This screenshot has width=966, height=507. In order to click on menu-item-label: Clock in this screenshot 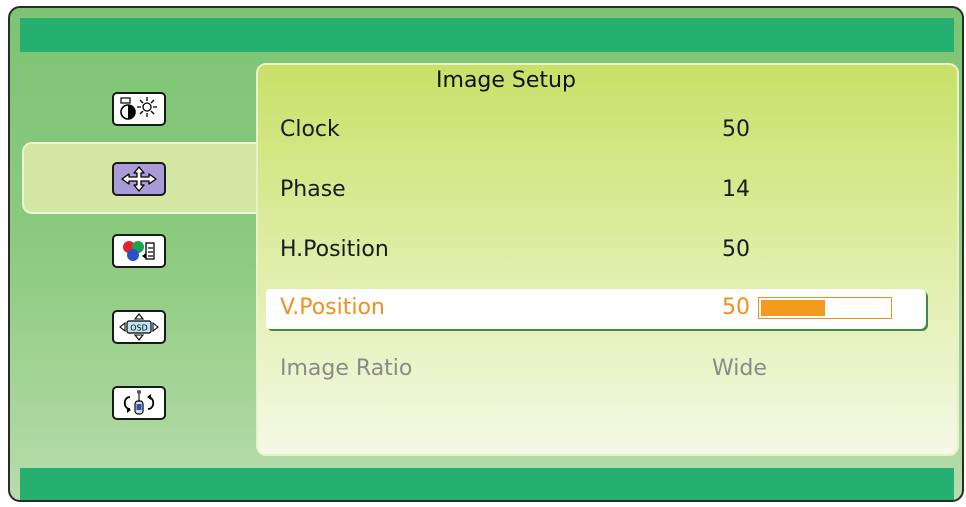, I will do `click(310, 129)`.